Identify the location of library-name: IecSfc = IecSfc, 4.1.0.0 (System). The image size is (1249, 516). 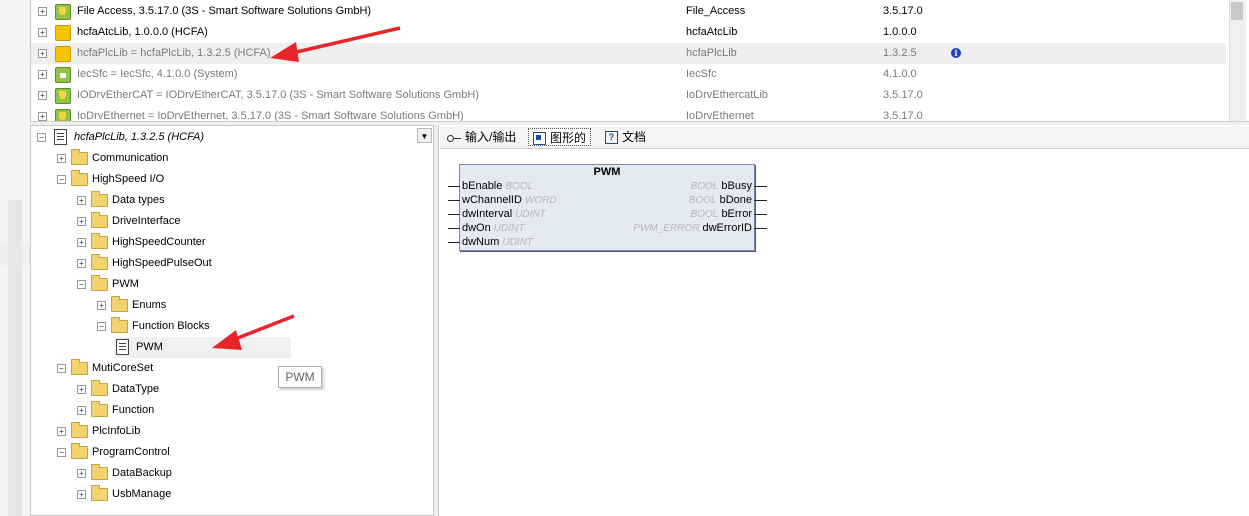
(157, 74).